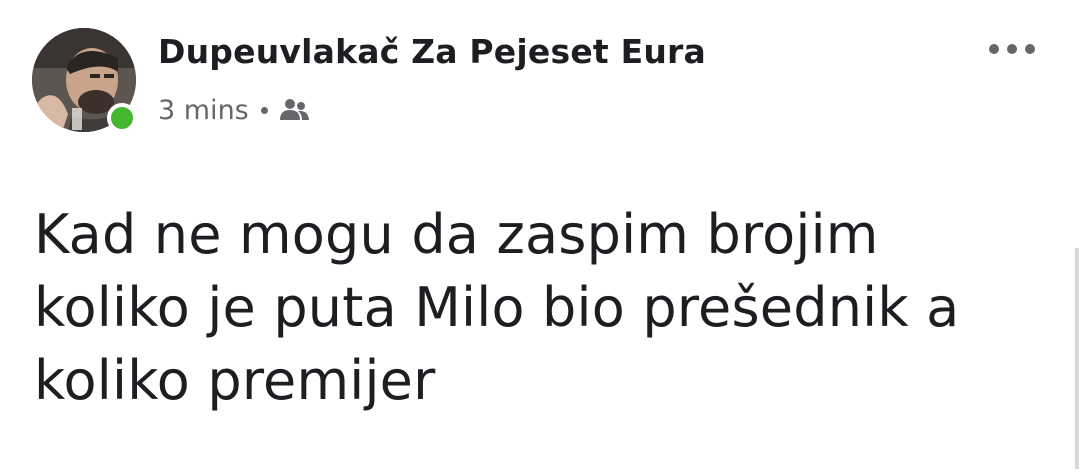  Describe the element at coordinates (122, 118) in the screenshot. I see `online-status-indicator` at that location.